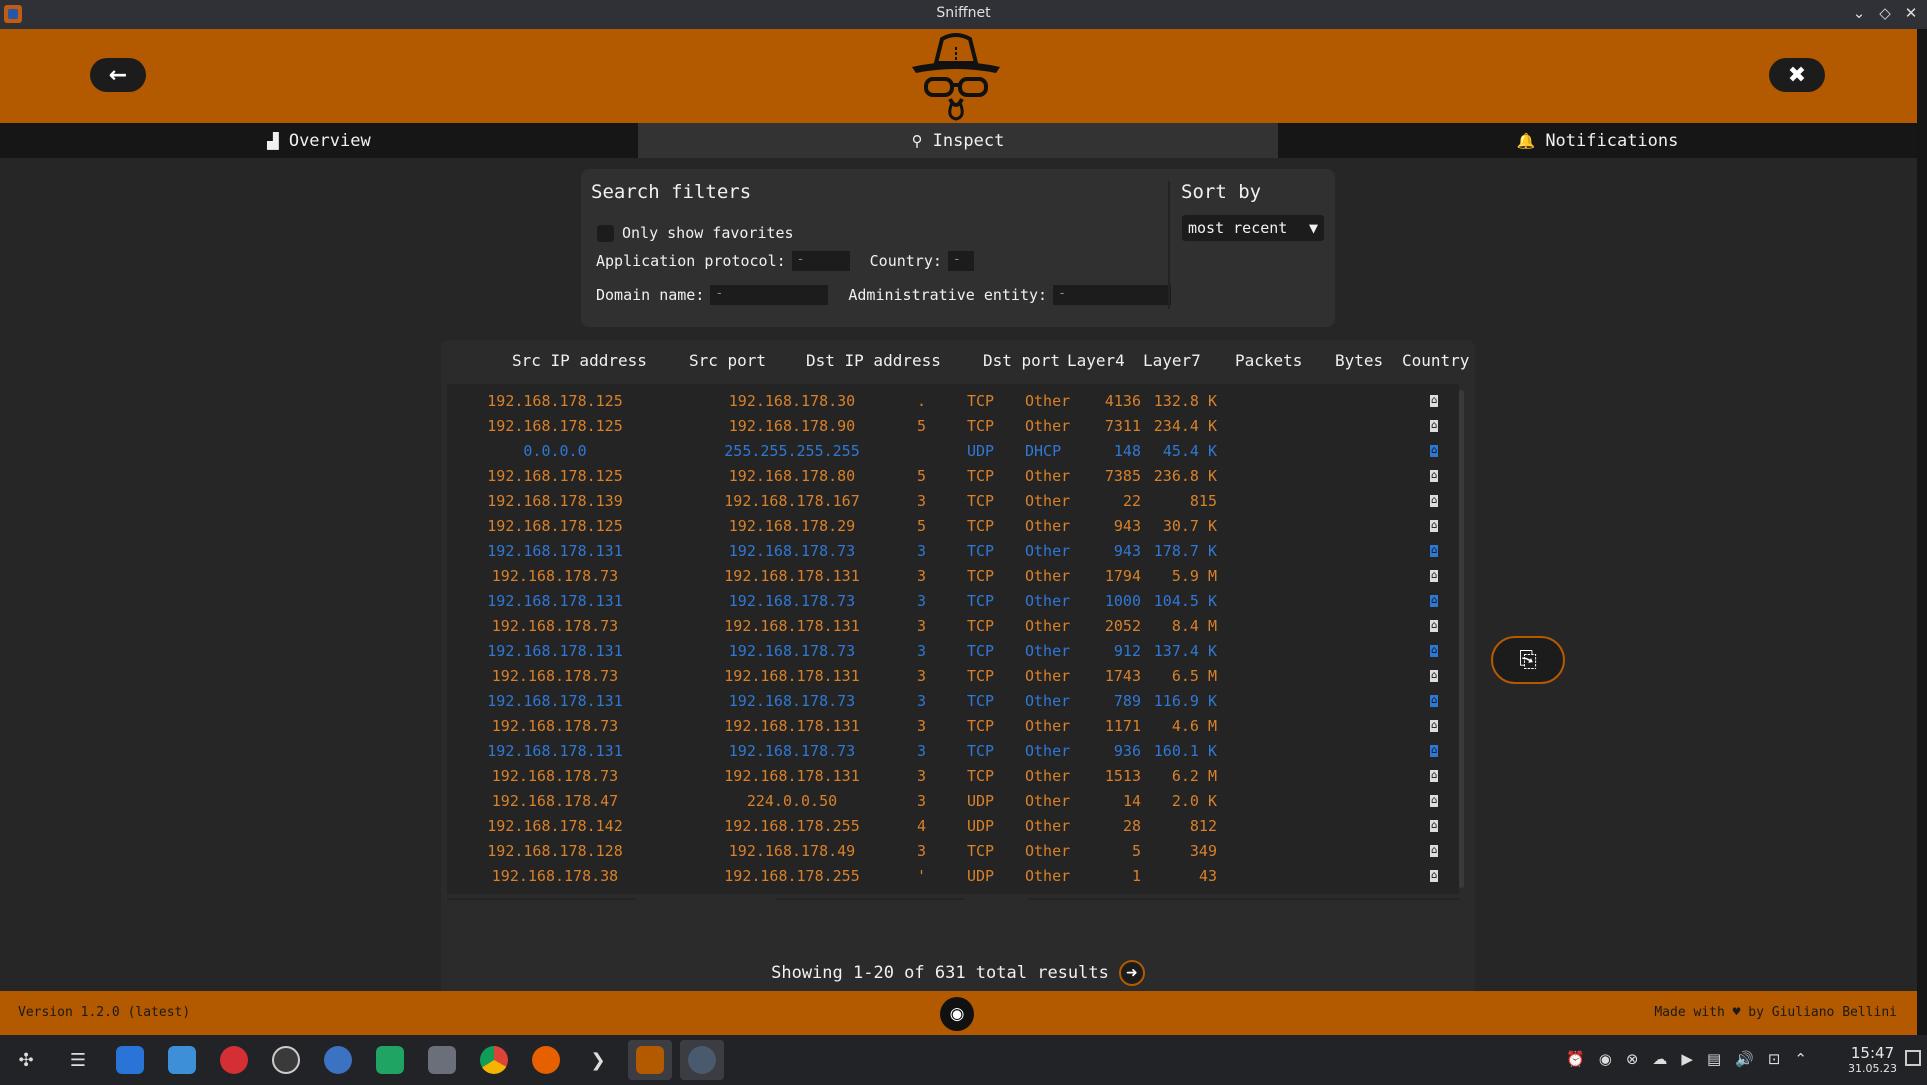  What do you see at coordinates (1605, 1059) in the screenshot?
I see `record-icon: ◉` at bounding box center [1605, 1059].